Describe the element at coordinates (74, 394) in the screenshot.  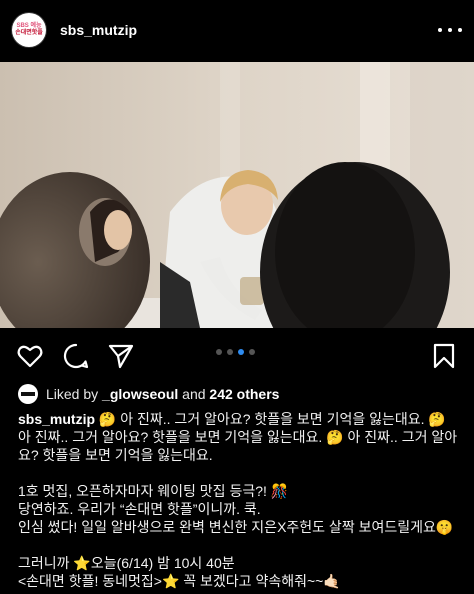
I see `likes-prefix: Liked by` at that location.